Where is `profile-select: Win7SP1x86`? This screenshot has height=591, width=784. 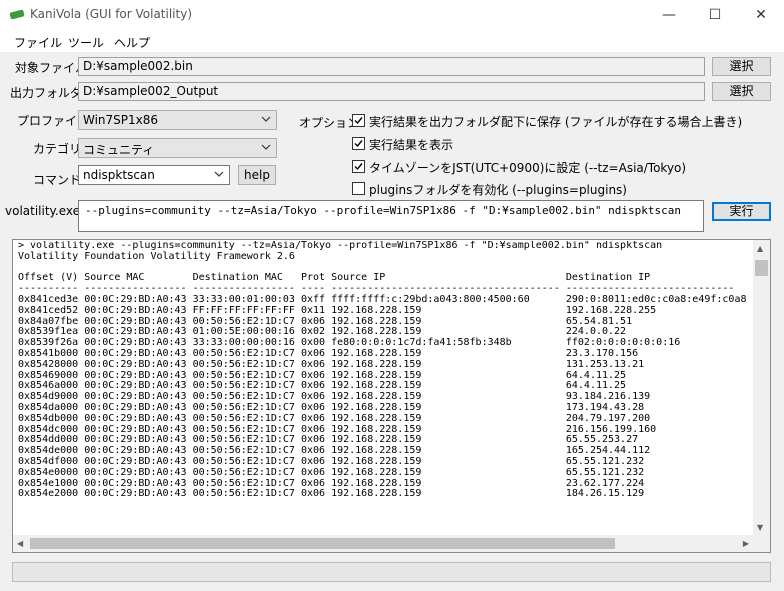 profile-select: Win7SP1x86 is located at coordinates (177, 120).